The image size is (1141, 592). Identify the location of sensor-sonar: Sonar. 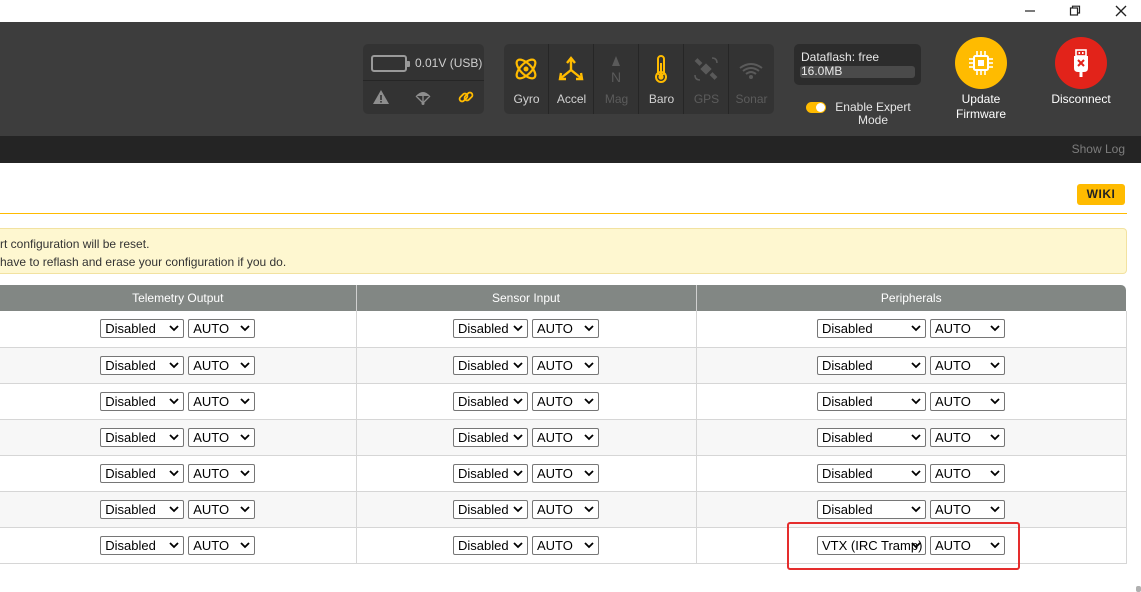
(751, 79).